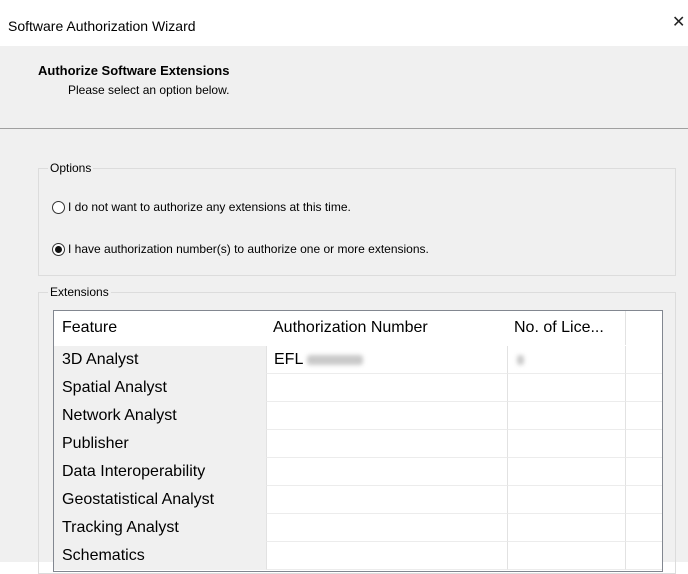 This screenshot has height=574, width=688. What do you see at coordinates (160, 360) in the screenshot?
I see `feature-cell: 3D Analyst` at bounding box center [160, 360].